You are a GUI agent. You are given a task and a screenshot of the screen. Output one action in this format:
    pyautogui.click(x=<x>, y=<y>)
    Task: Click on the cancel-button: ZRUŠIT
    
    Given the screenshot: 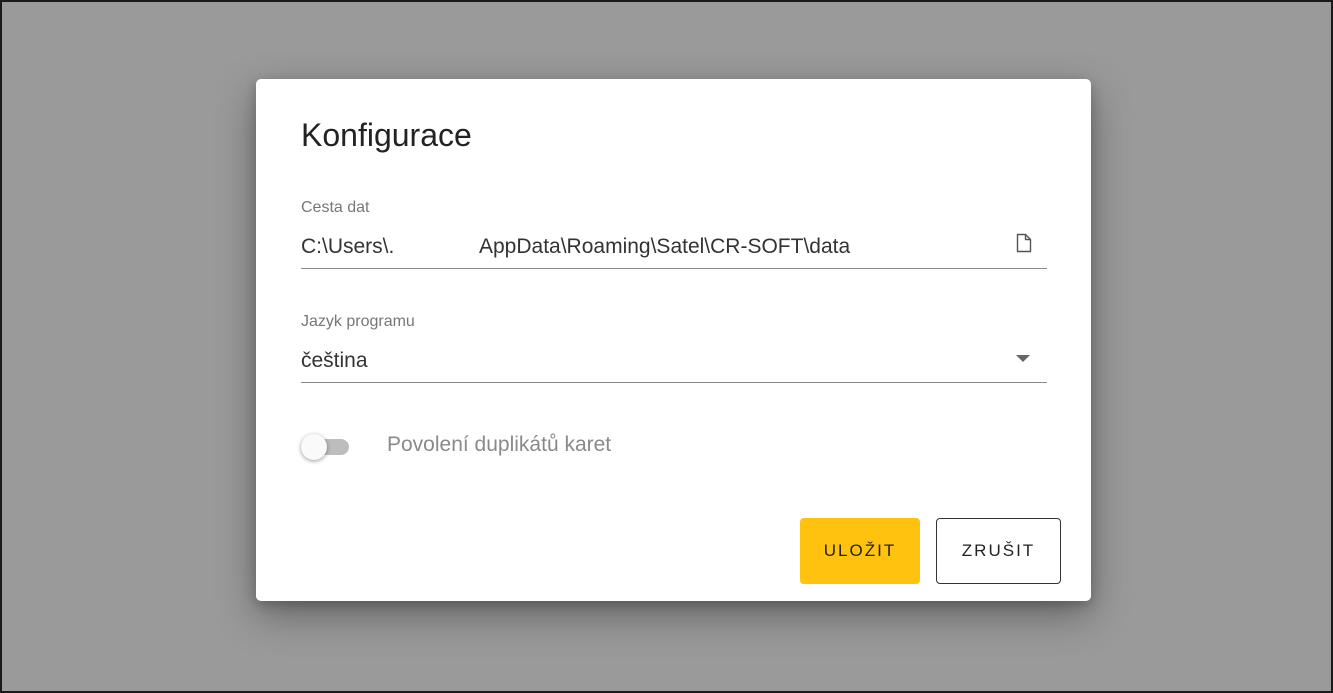 What is the action you would take?
    pyautogui.click(x=998, y=551)
    